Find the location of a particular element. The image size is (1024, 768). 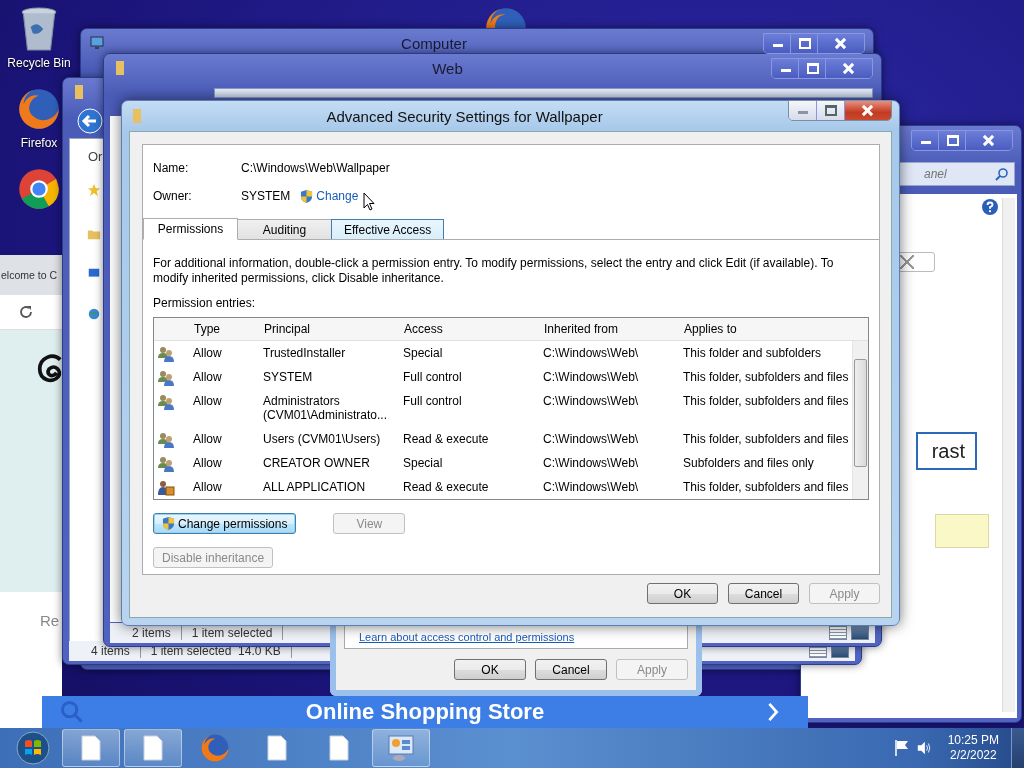

table-cell-text: Special is located at coordinates (423, 353).